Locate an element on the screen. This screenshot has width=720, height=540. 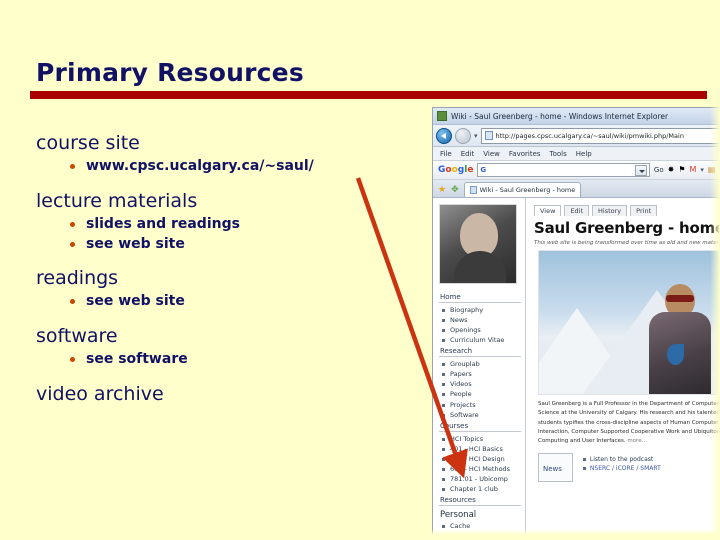
outline-bullets: www.cpsc.ucalgary.ca/~saul/ is located at coordinates (206, 167).